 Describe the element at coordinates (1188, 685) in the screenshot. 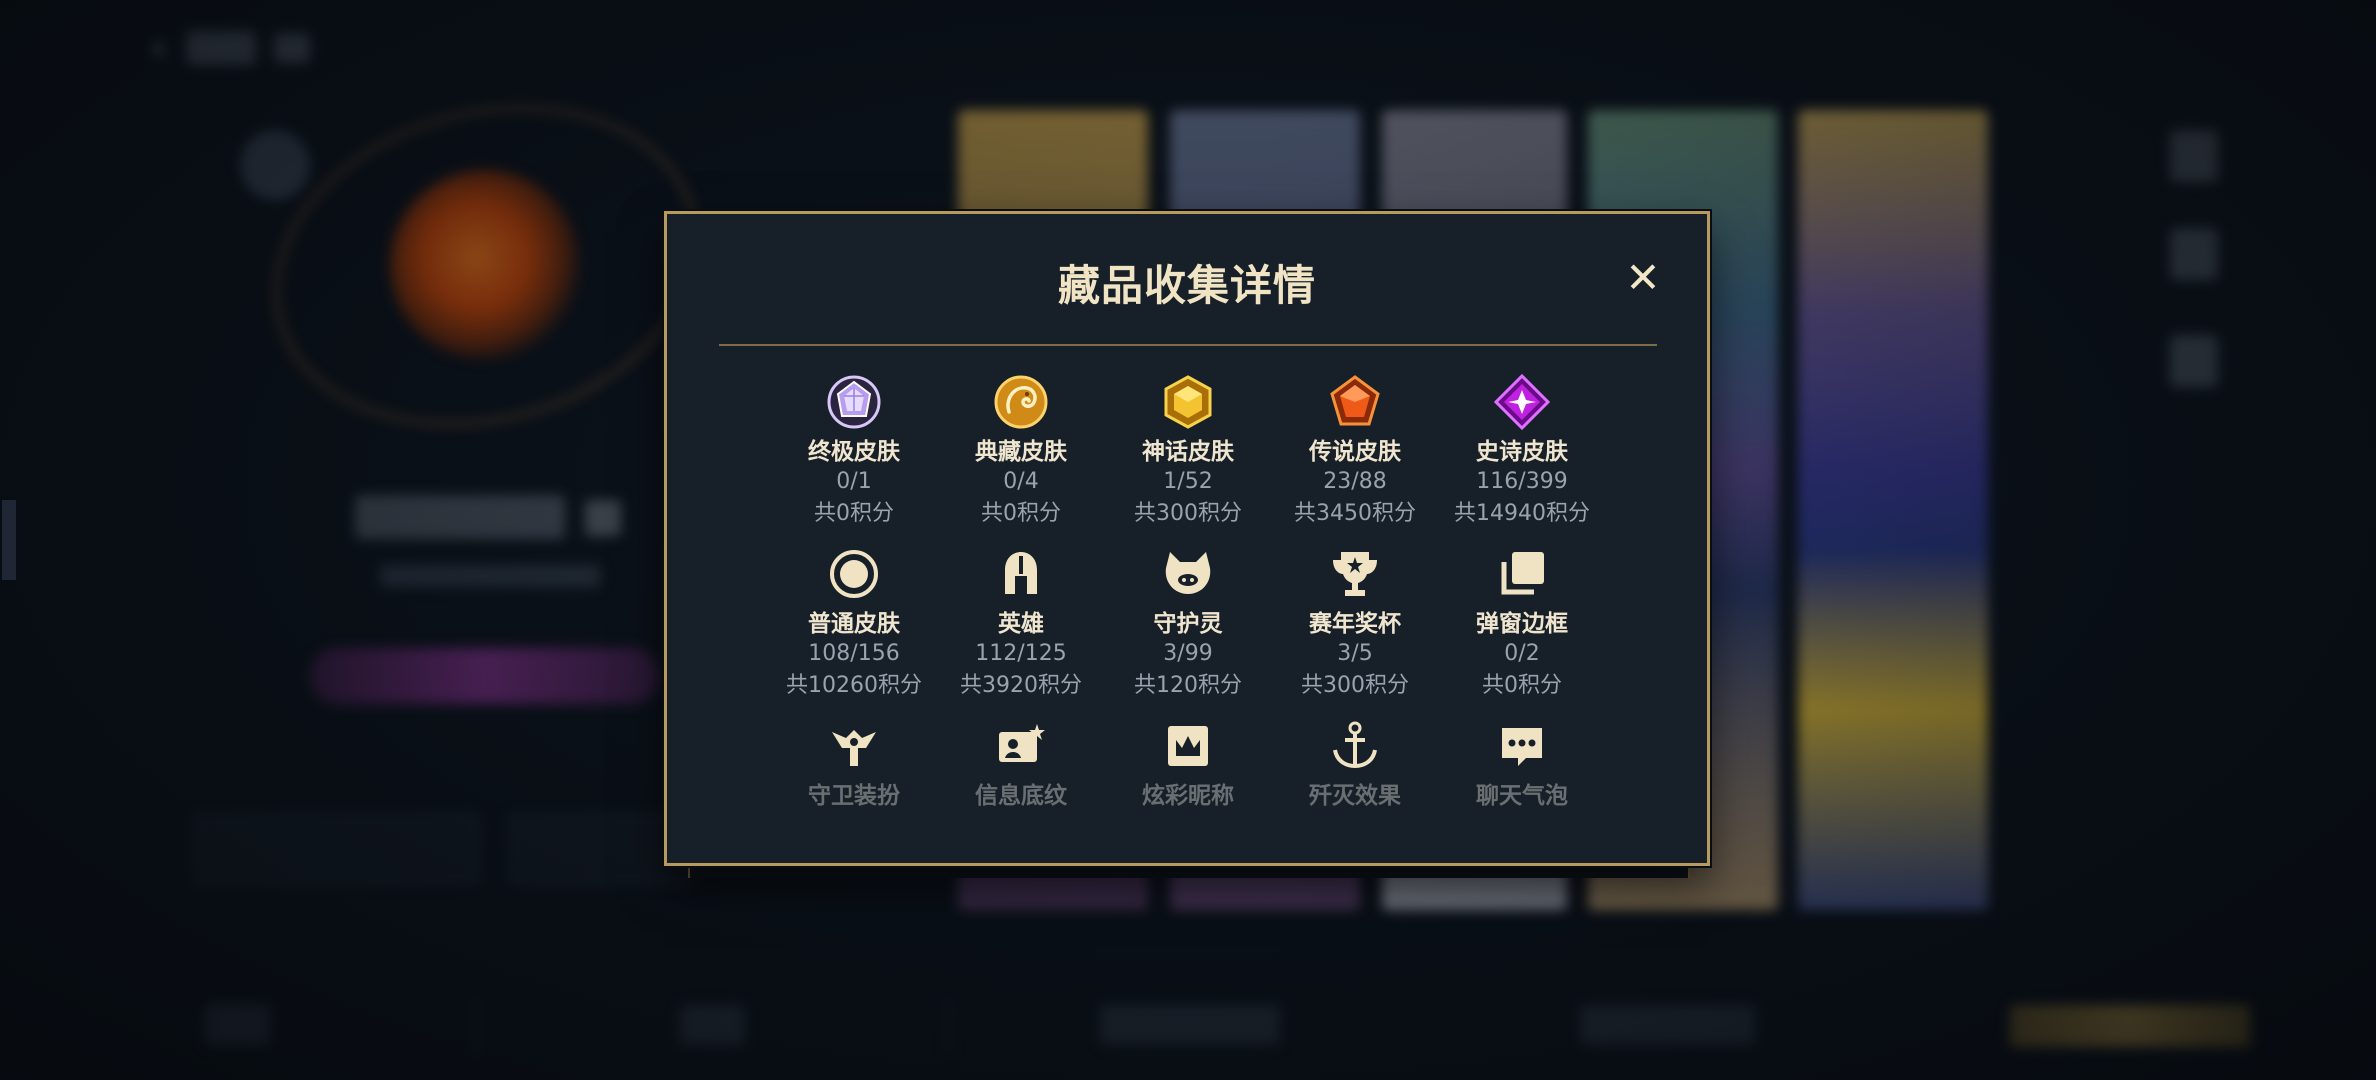

I see `item-points: 共120积分` at that location.